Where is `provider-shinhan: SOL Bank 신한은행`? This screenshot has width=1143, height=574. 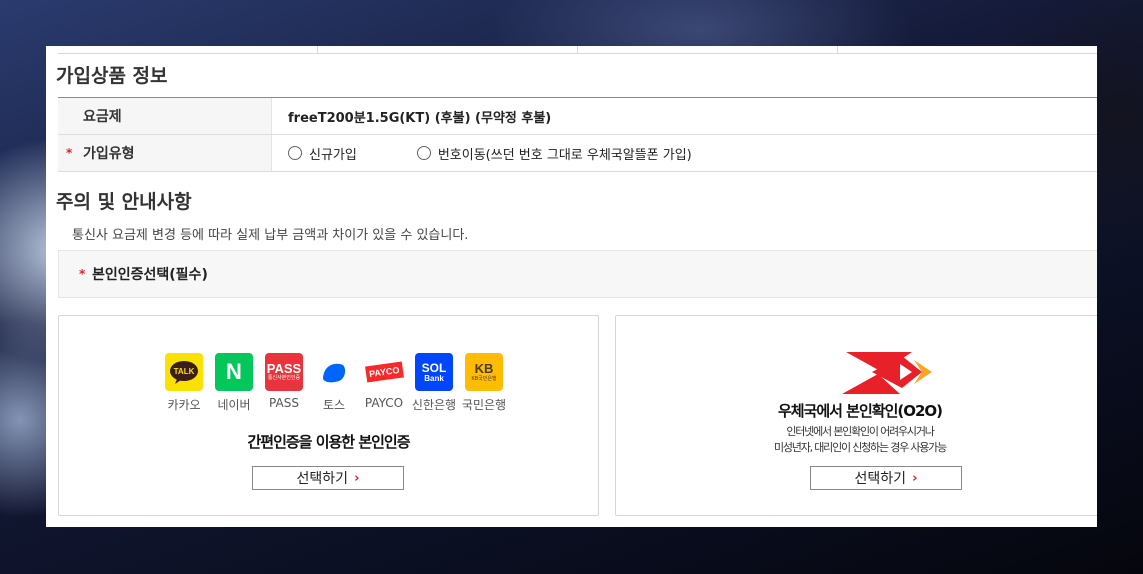 provider-shinhan: SOL Bank 신한은행 is located at coordinates (434, 383).